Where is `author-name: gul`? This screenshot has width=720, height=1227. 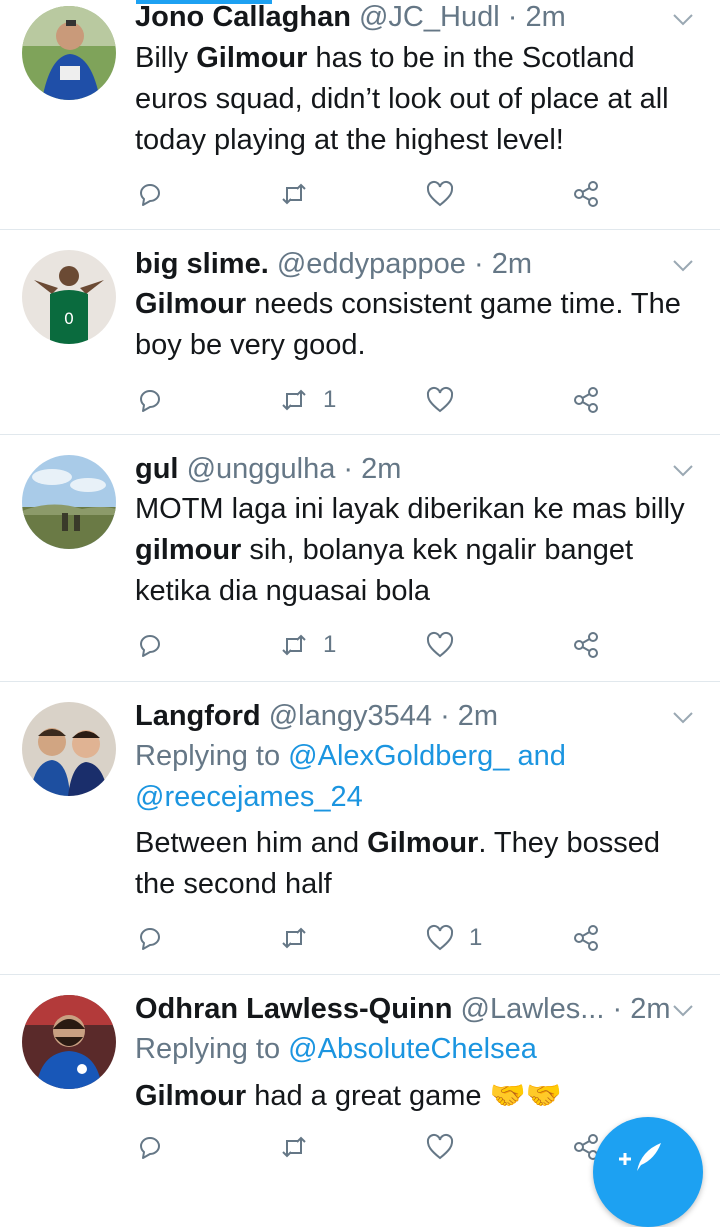
author-name: gul is located at coordinates (157, 469).